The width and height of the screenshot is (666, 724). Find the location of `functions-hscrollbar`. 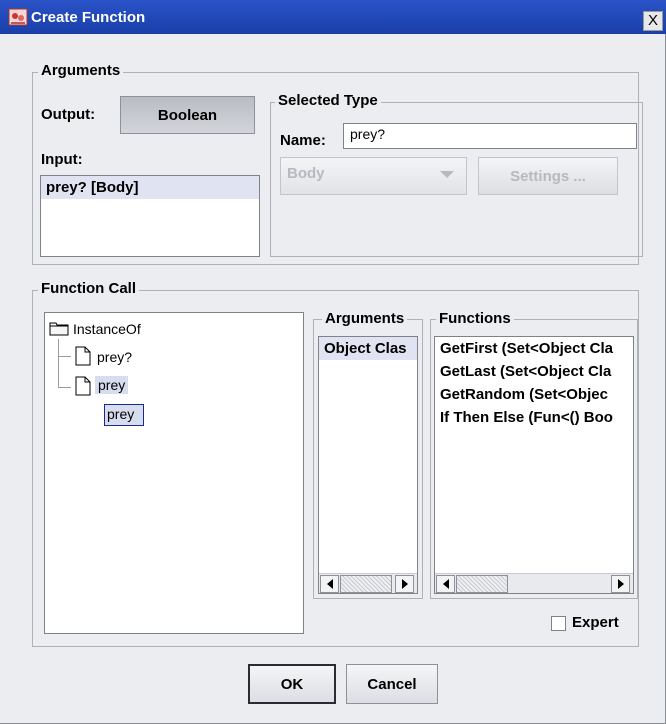

functions-hscrollbar is located at coordinates (534, 583).